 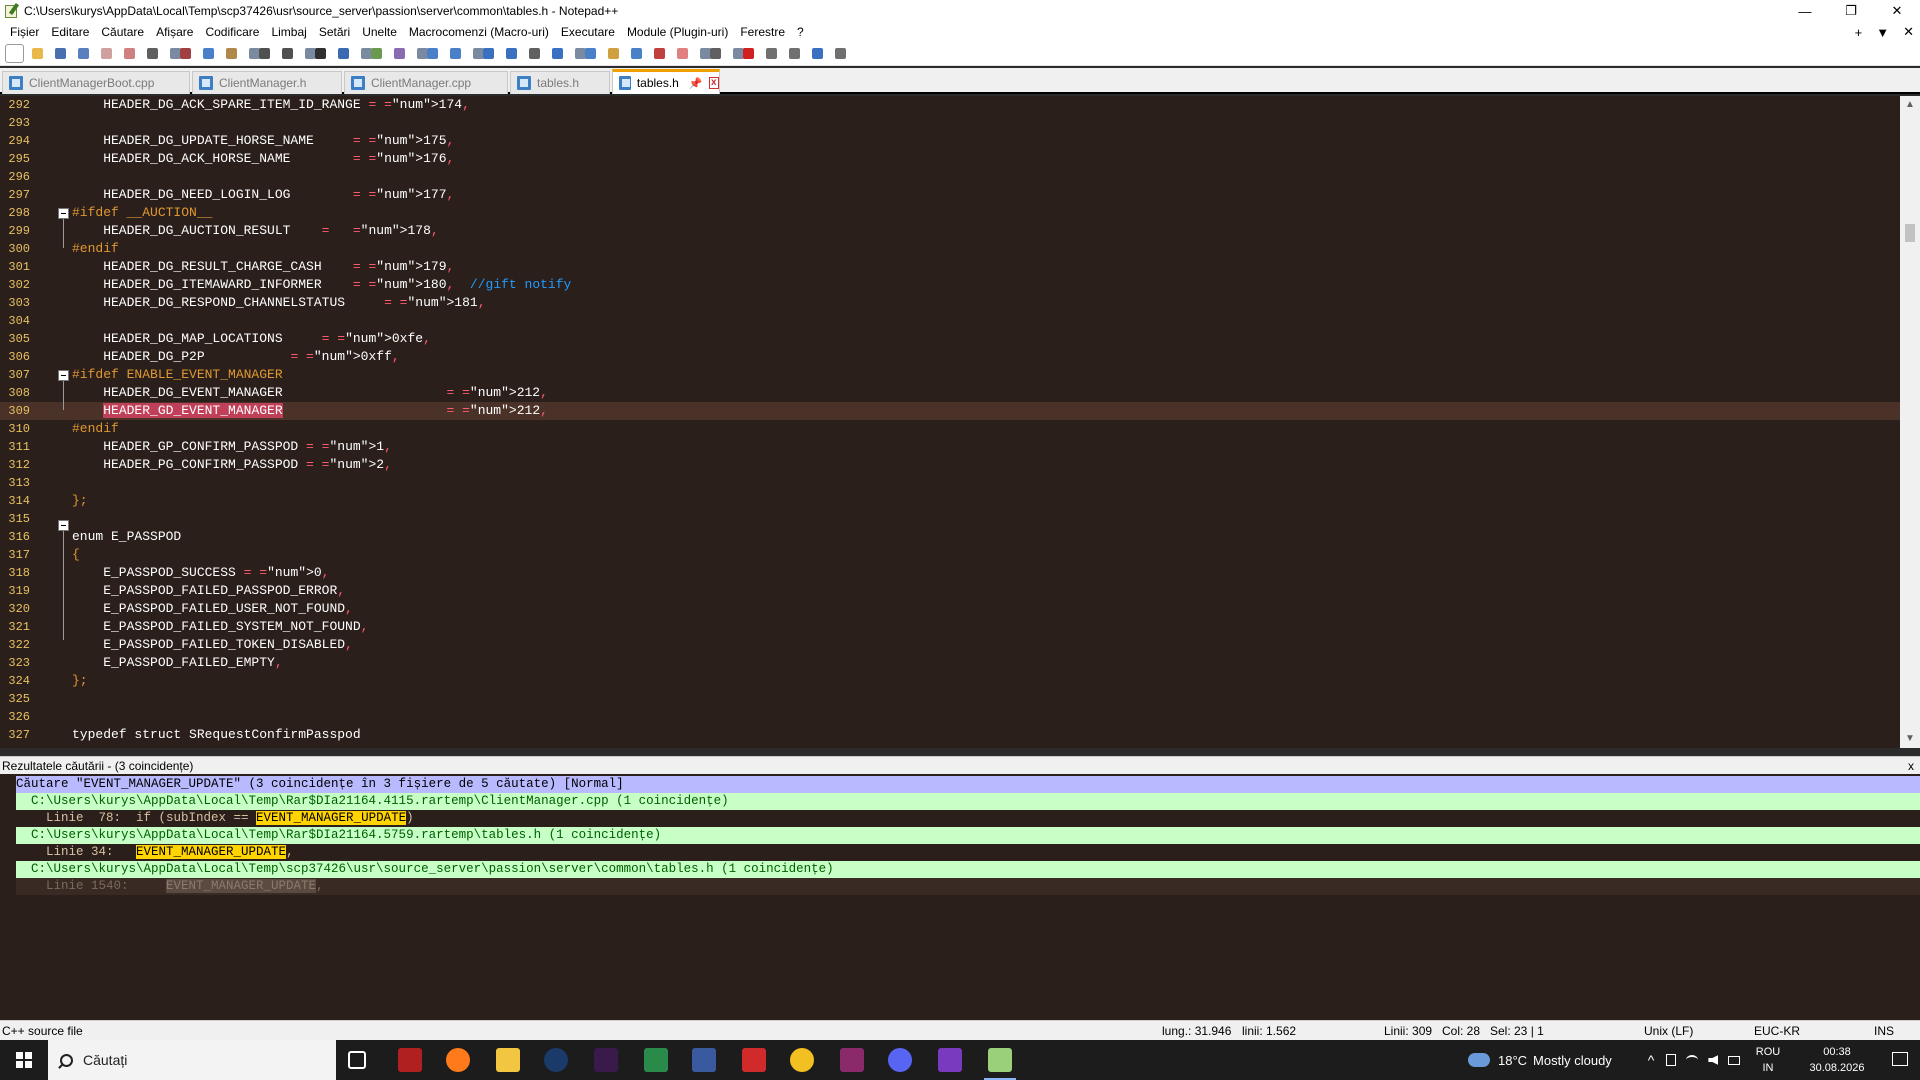 What do you see at coordinates (231, 53) in the screenshot?
I see `paste-icon` at bounding box center [231, 53].